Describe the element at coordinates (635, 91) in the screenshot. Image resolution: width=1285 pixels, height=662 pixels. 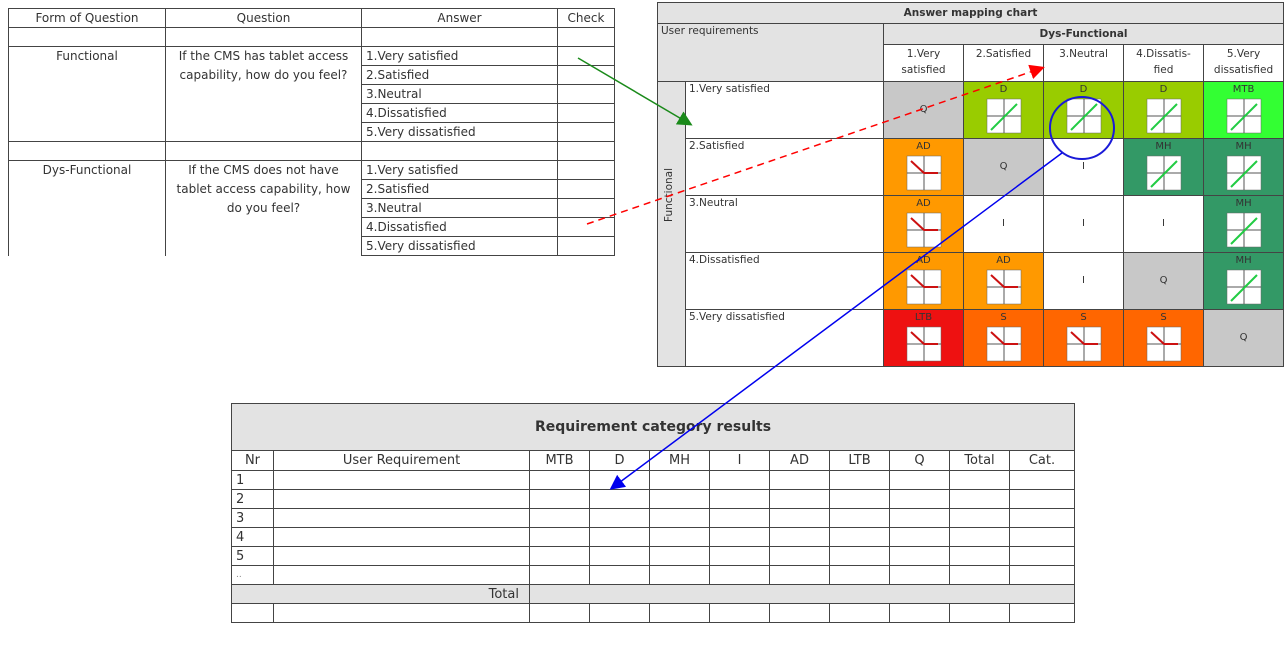
I see `green-arrow` at that location.